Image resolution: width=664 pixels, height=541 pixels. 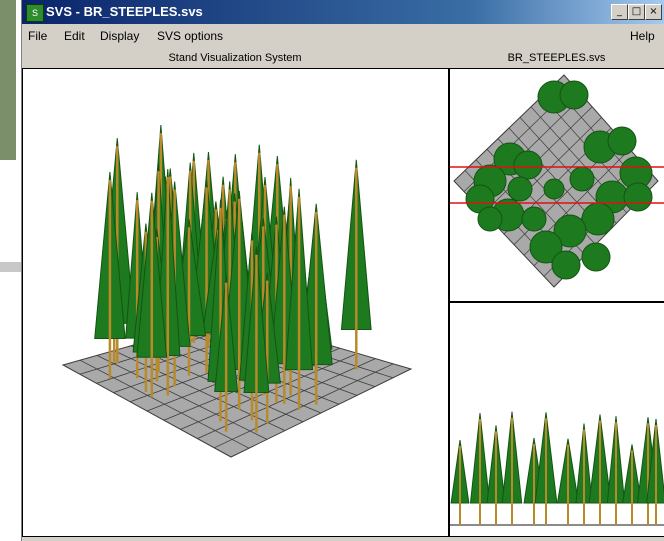 What do you see at coordinates (343, 37) in the screenshot?
I see `menu-bar: File Edit Display SVS options Help` at bounding box center [343, 37].